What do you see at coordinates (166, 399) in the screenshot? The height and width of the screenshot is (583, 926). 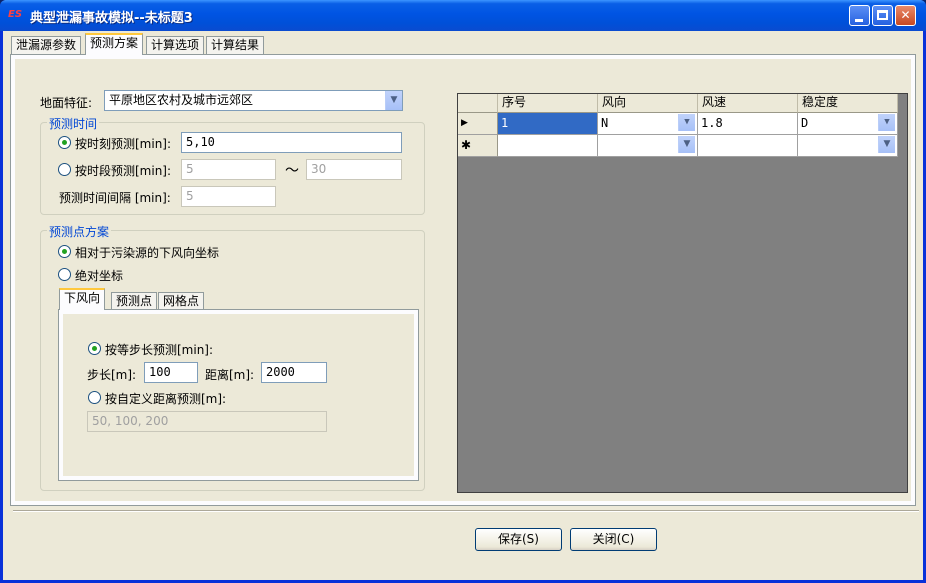 I see `custom-distance-label: 按自定义距离预测[m]:` at bounding box center [166, 399].